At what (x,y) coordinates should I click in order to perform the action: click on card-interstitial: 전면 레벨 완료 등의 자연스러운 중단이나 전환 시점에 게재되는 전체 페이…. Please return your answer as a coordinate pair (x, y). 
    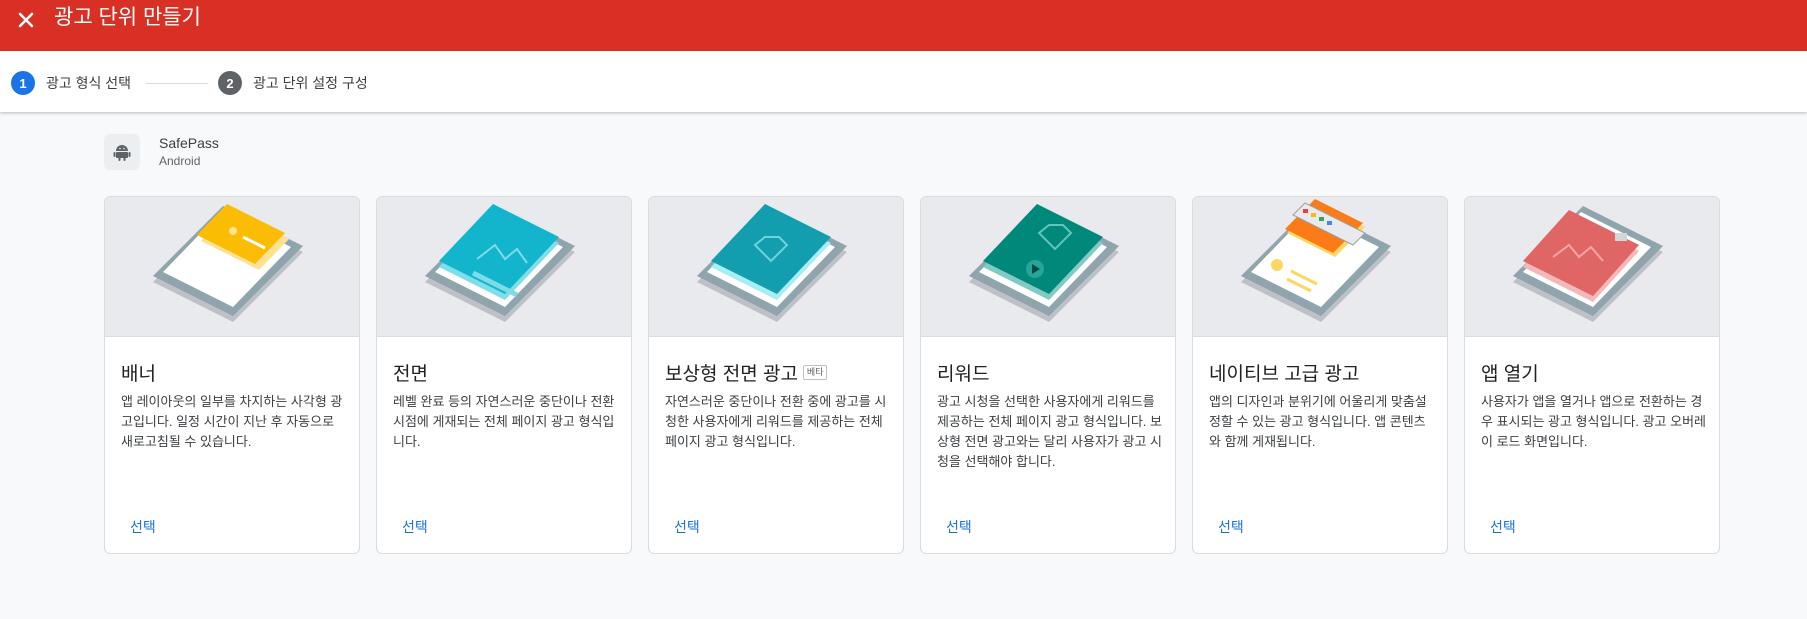
    Looking at the image, I should click on (504, 375).